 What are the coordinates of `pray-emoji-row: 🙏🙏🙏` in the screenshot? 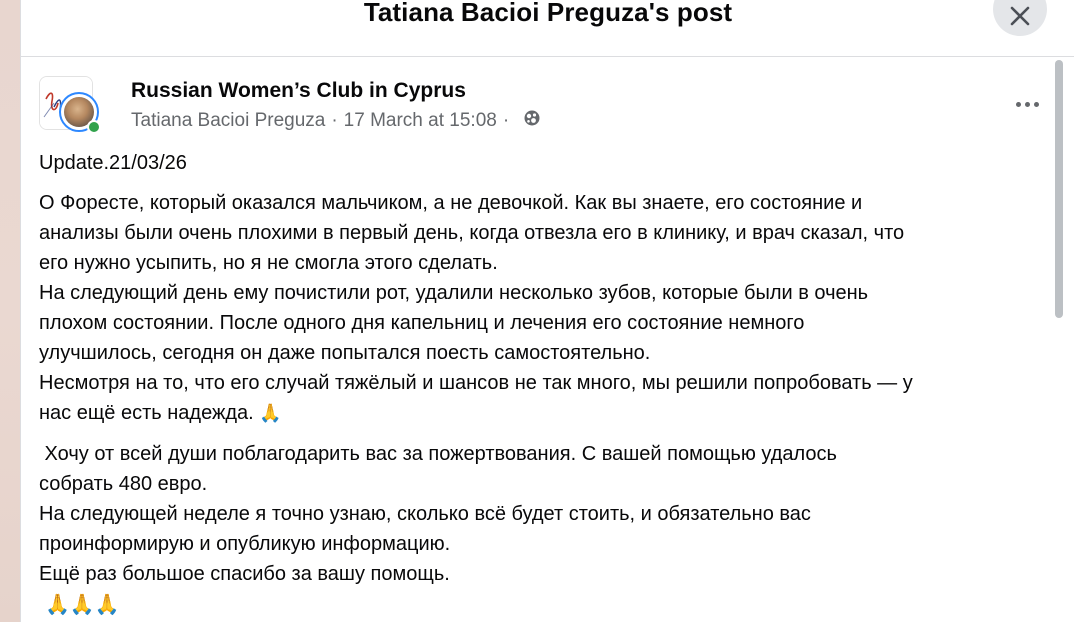 It's located at (545, 604).